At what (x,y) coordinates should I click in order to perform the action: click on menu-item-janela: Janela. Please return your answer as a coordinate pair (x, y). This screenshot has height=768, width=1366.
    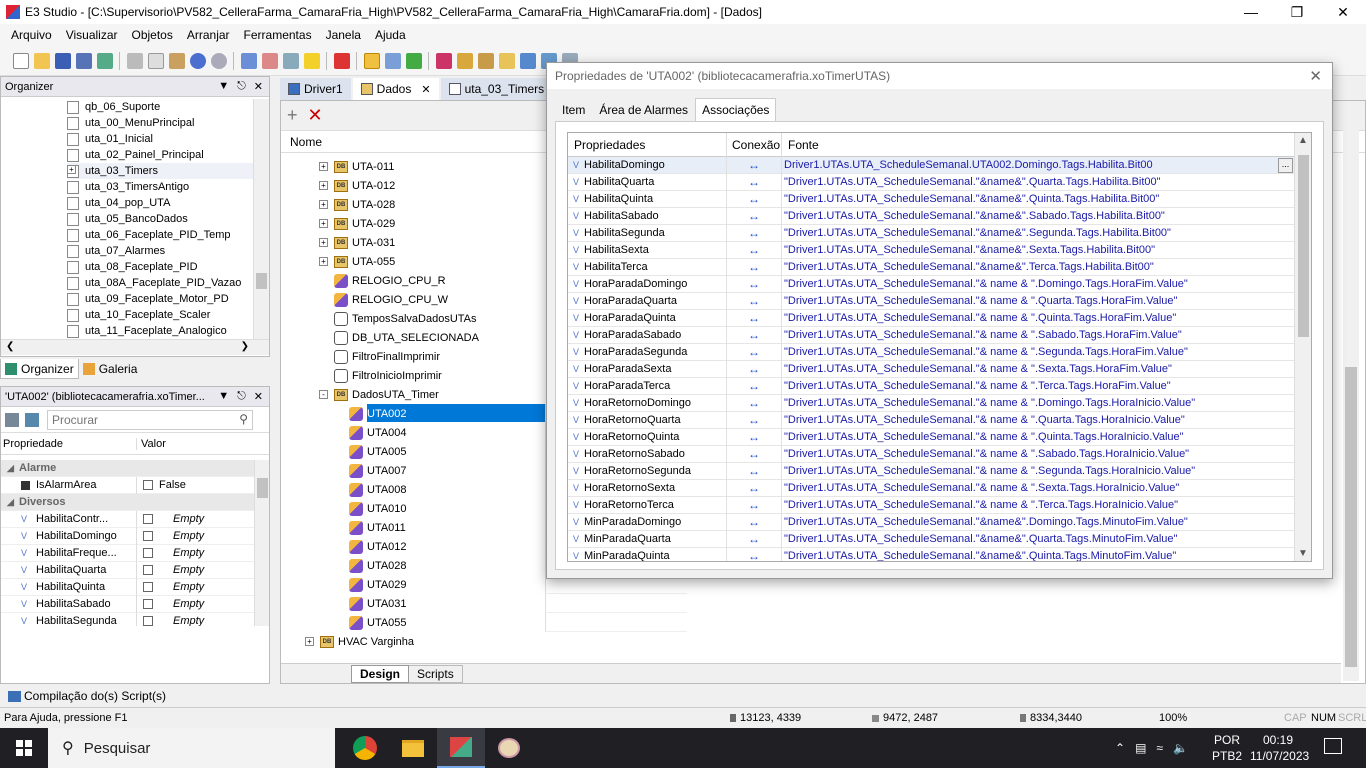
    Looking at the image, I should click on (343, 35).